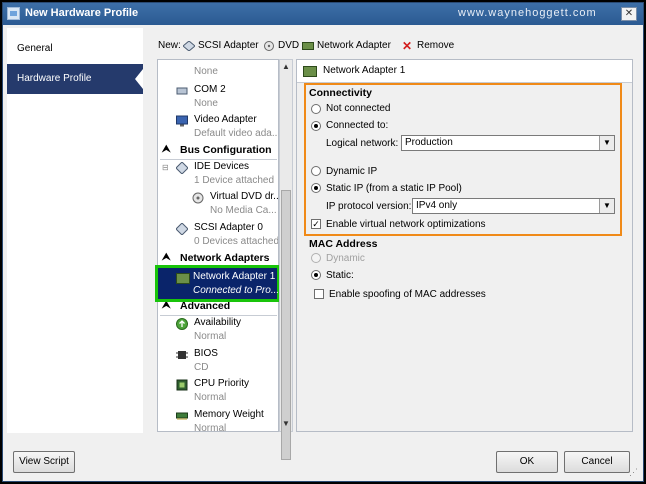 The image size is (646, 484). What do you see at coordinates (364, 70) in the screenshot?
I see `panel-title: Network Adapter 1` at bounding box center [364, 70].